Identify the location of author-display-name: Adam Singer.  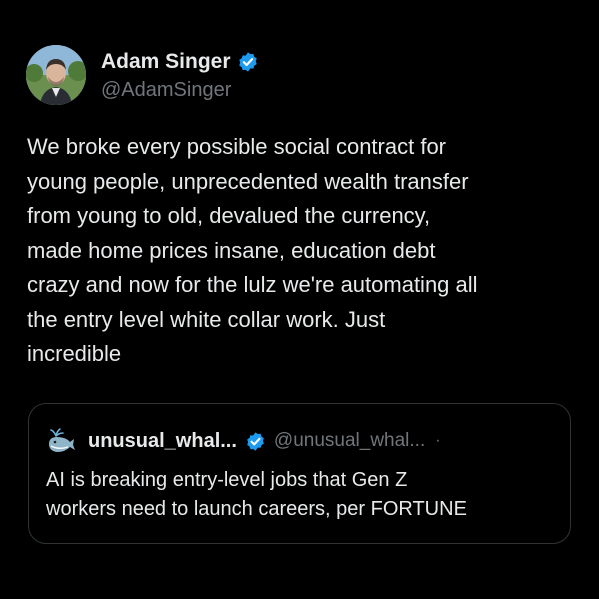
(166, 62).